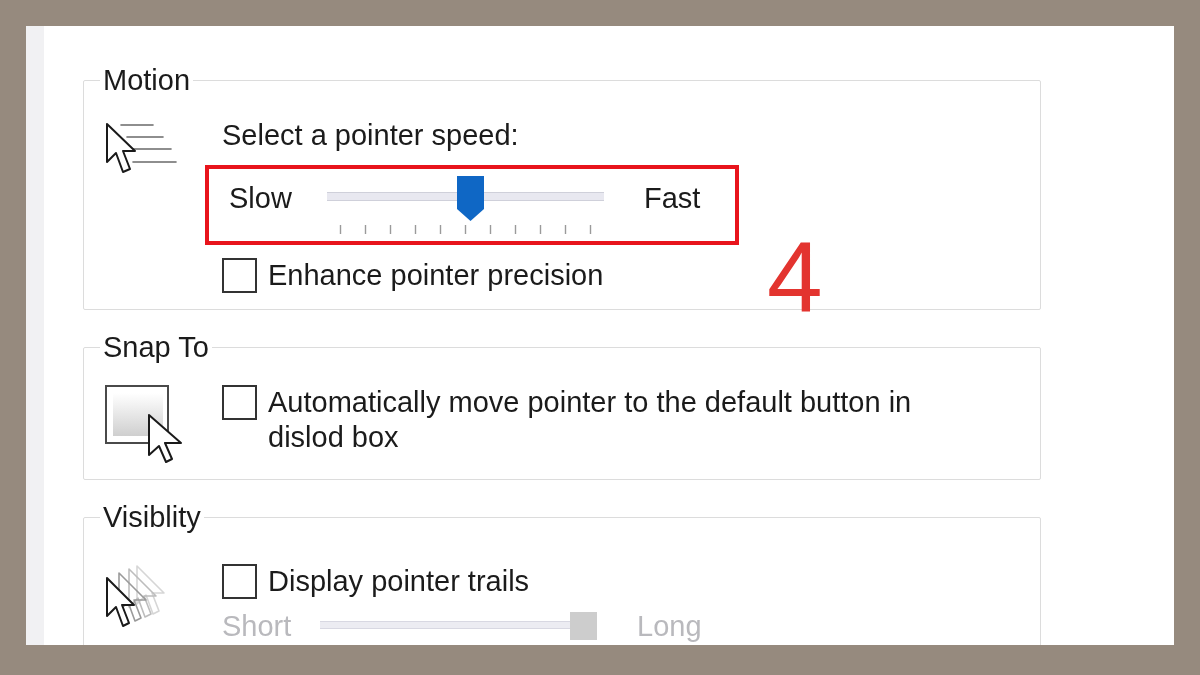 Image resolution: width=1200 pixels, height=675 pixels. Describe the element at coordinates (141, 149) in the screenshot. I see `pointer-speed-icon` at that location.